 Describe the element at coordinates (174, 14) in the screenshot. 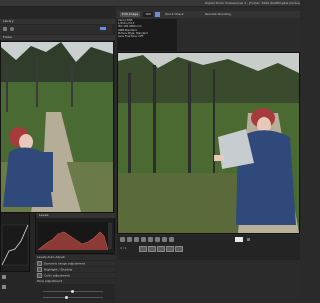

I see `quick-check-tab: Quick Check` at that location.